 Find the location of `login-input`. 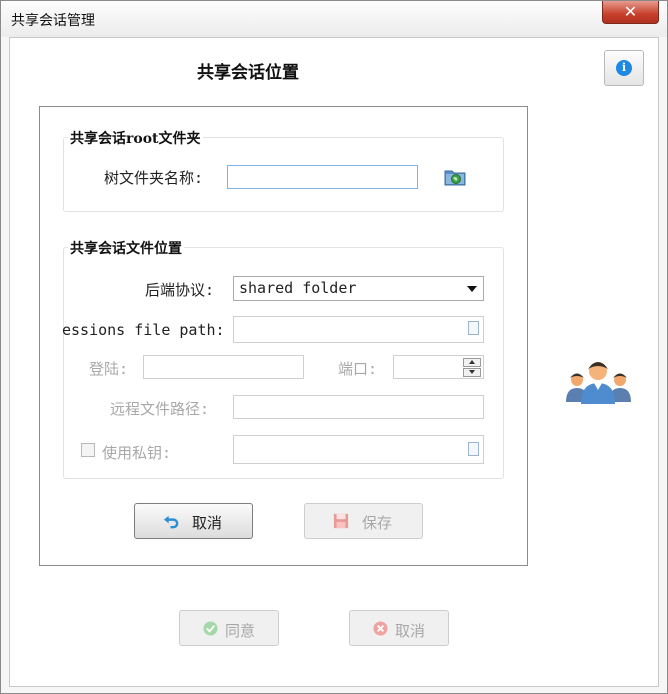

login-input is located at coordinates (223, 367).